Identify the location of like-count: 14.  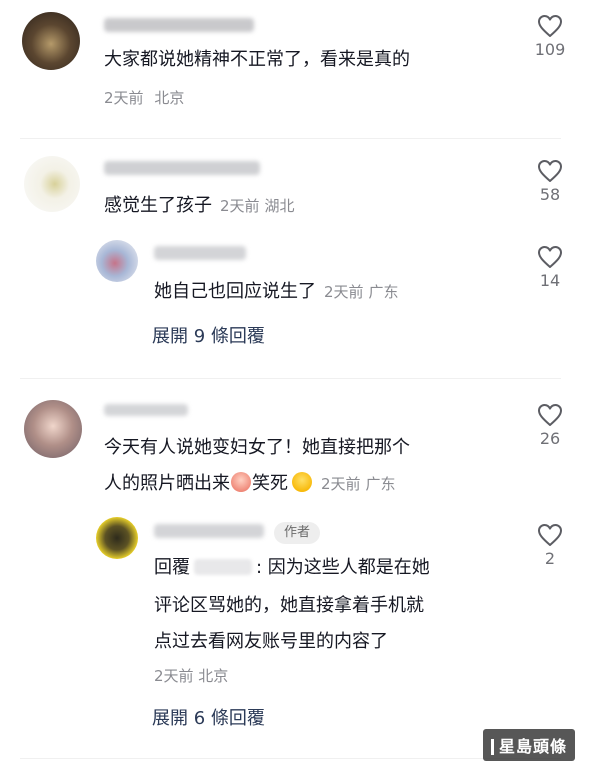
(550, 280).